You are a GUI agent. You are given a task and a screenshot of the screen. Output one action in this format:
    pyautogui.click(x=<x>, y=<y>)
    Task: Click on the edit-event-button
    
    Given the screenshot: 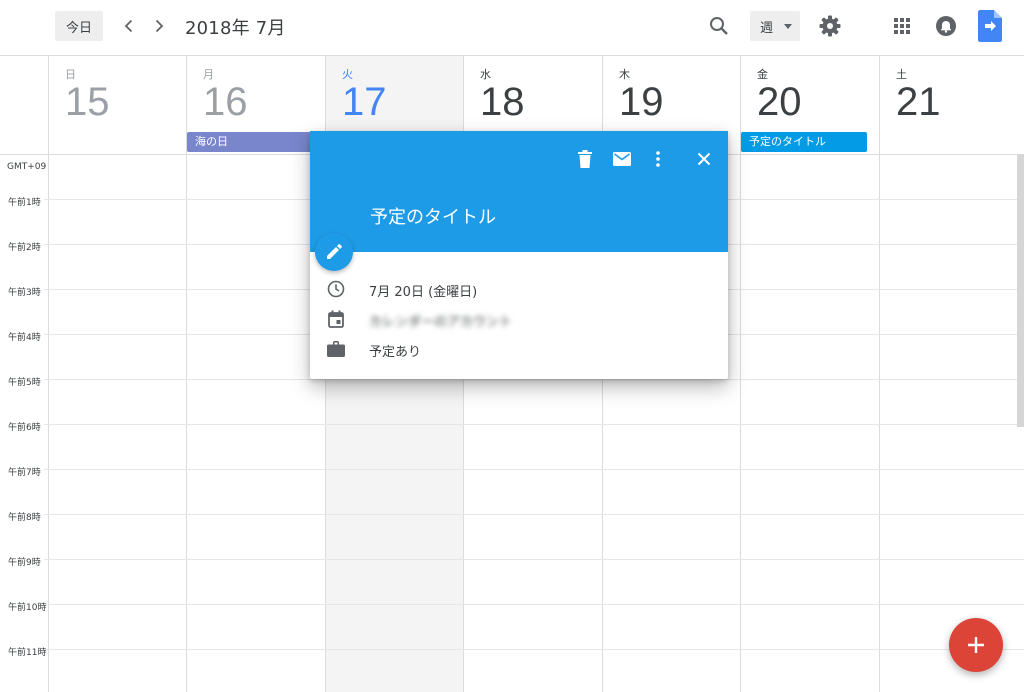 What is the action you would take?
    pyautogui.click(x=334, y=252)
    